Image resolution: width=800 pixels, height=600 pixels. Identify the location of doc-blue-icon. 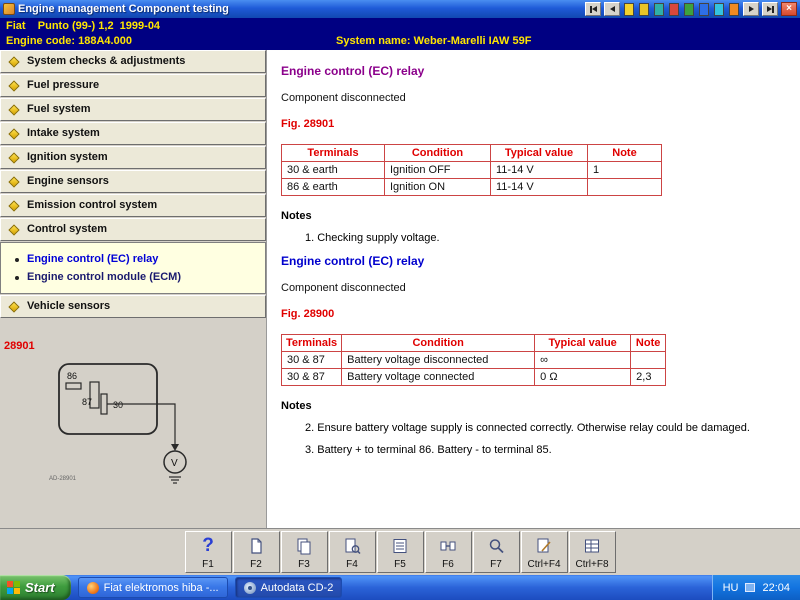
(704, 9).